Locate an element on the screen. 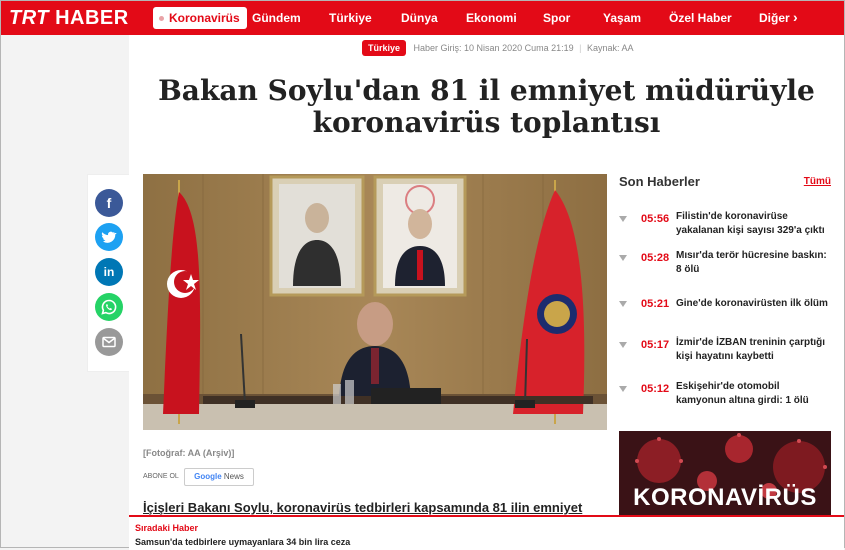 The width and height of the screenshot is (845, 550). google-news-logo-text: Google is located at coordinates (208, 476).